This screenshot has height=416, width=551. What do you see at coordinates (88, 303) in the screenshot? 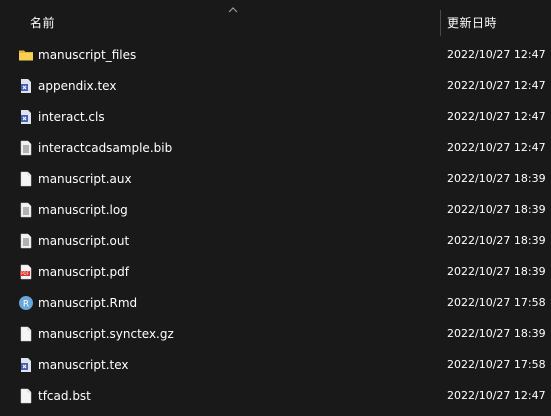
I see `file-name: manuscript.Rmd` at bounding box center [88, 303].